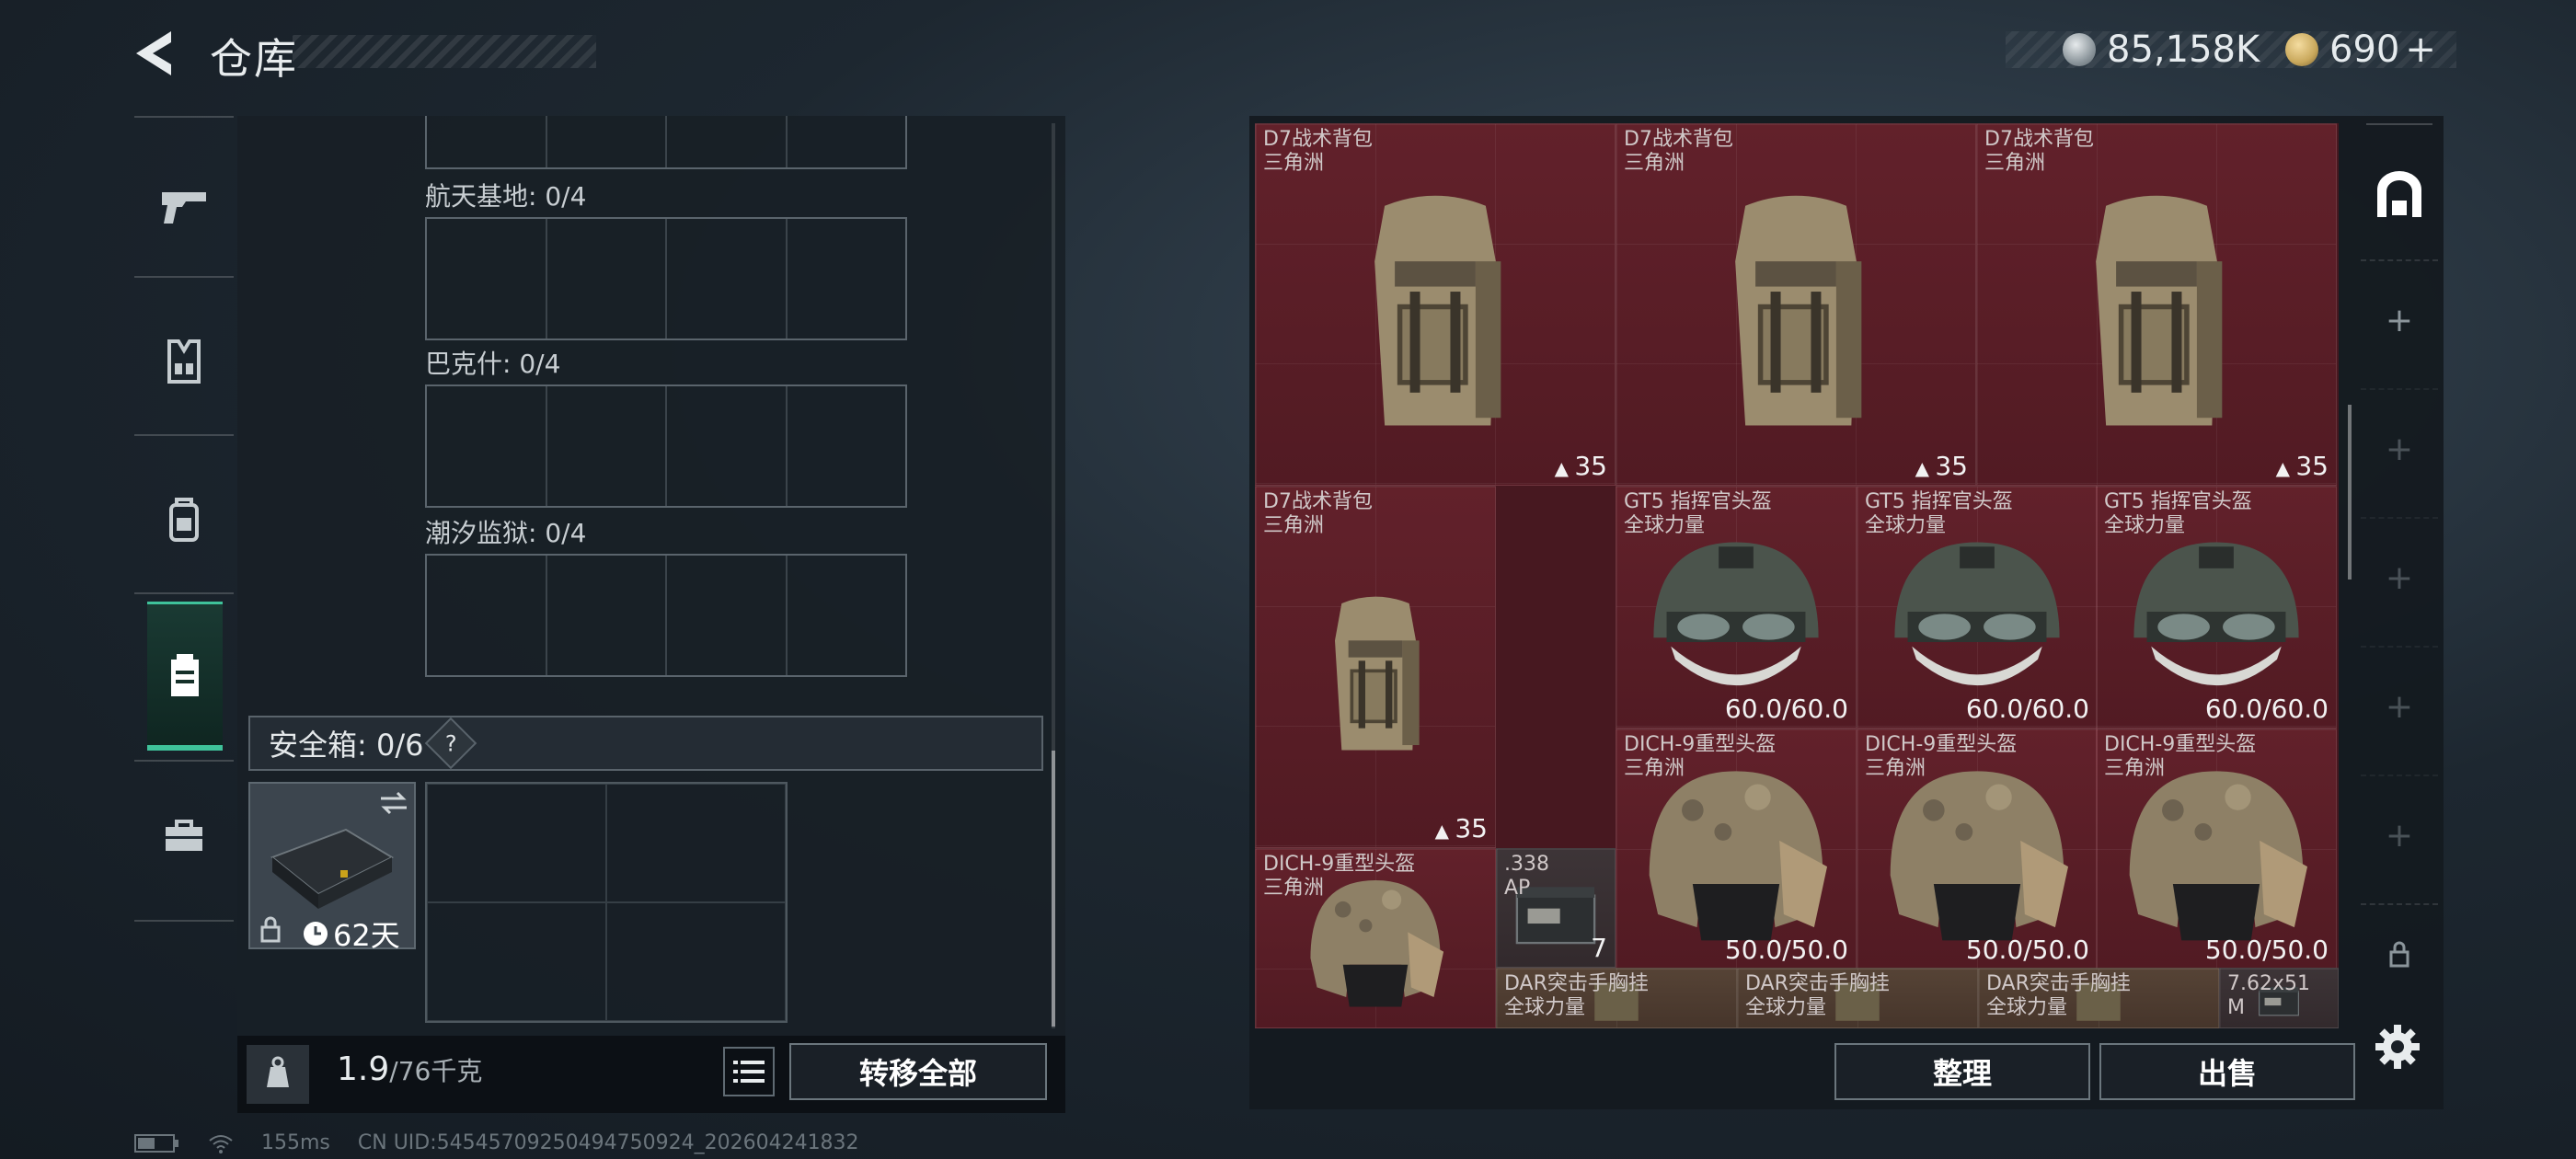  I want to click on category-backpacks, so click(184, 520).